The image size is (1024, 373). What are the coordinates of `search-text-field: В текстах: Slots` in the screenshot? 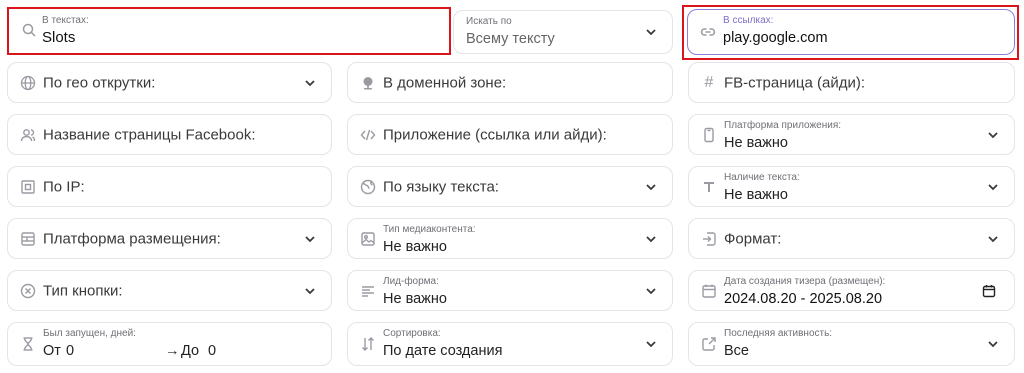 It's located at (228, 30).